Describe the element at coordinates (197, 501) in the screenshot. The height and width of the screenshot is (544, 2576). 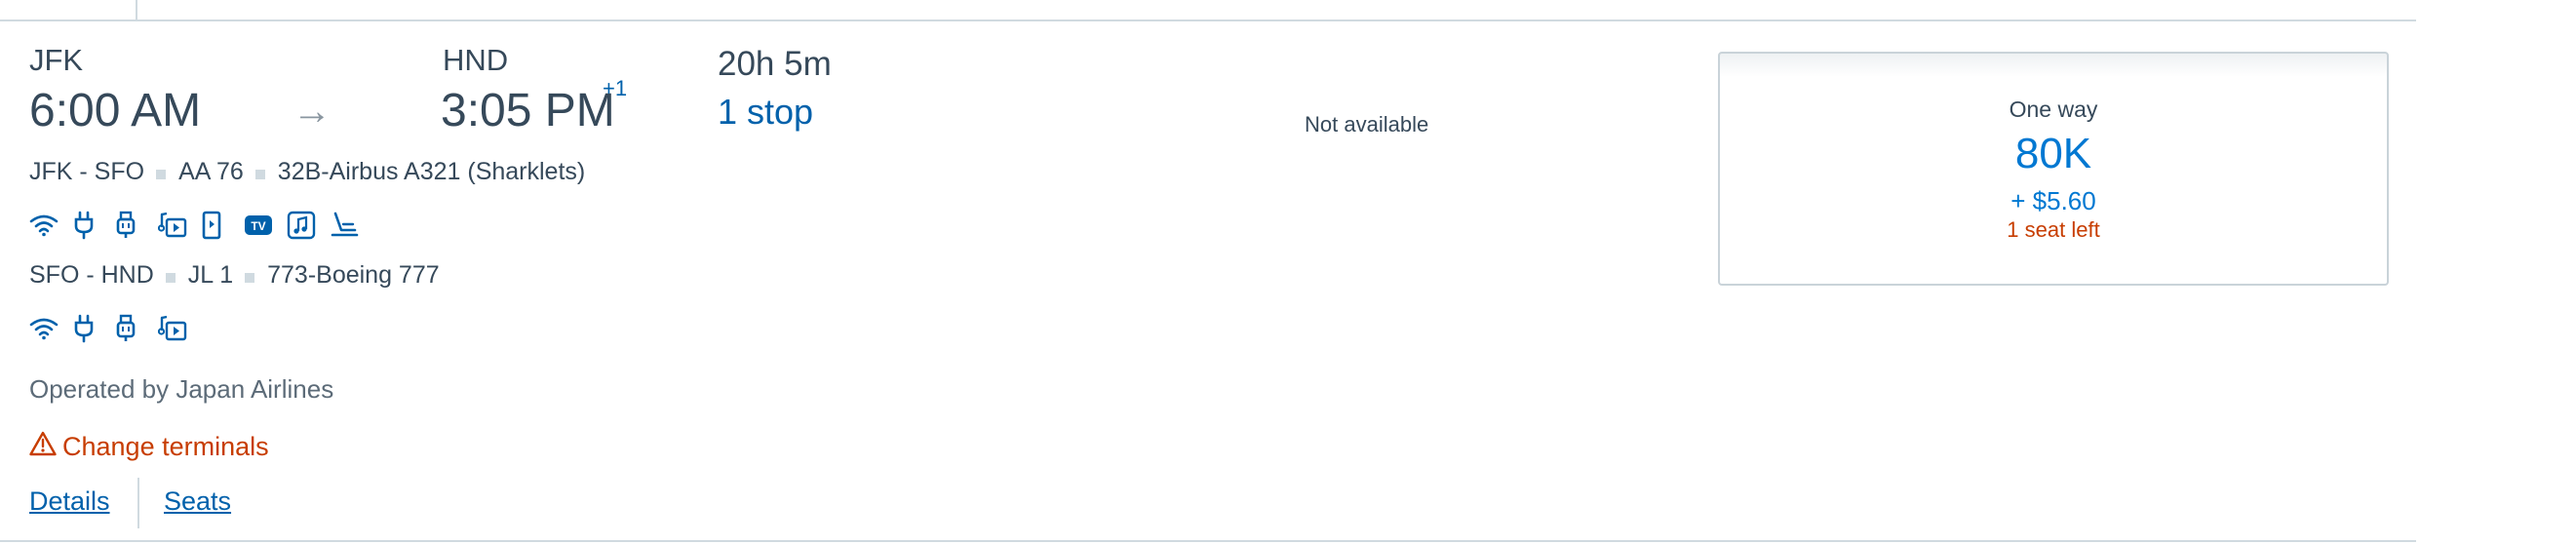
I see `seats-link: Seats` at that location.